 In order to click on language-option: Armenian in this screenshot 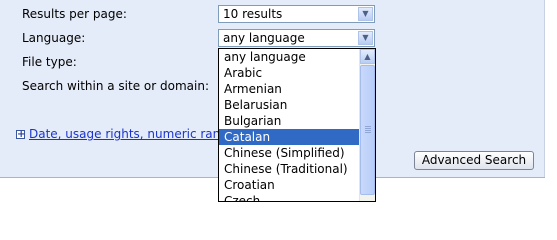, I will do `click(289, 89)`.